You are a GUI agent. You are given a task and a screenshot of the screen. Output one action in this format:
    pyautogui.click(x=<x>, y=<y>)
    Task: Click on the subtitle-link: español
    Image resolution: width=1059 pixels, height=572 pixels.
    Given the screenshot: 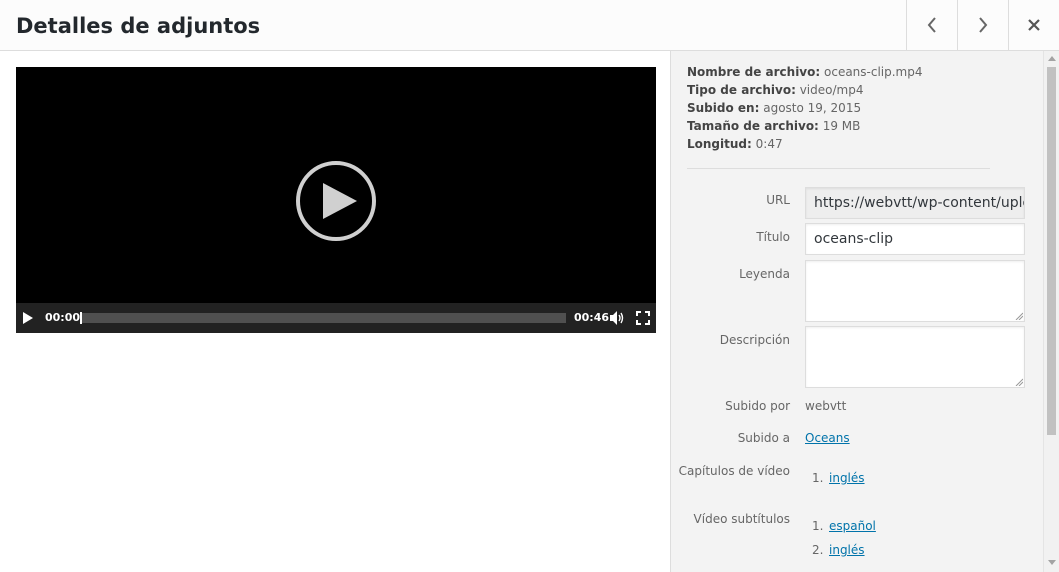 What is the action you would take?
    pyautogui.click(x=852, y=526)
    